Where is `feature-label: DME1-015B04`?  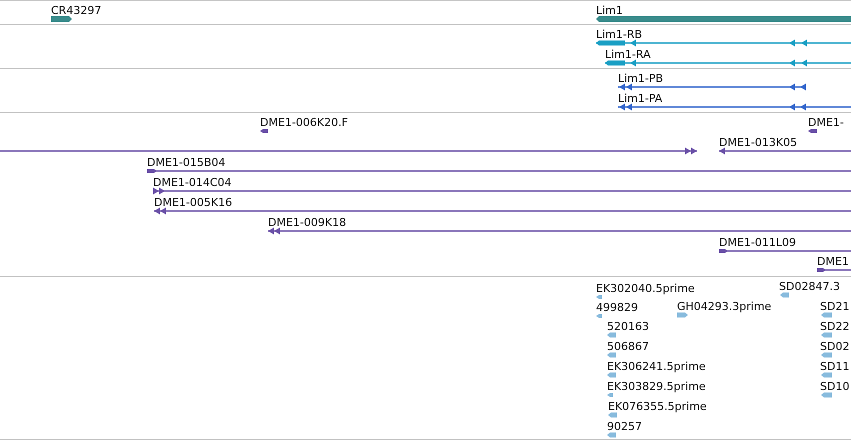 feature-label: DME1-015B04 is located at coordinates (186, 162).